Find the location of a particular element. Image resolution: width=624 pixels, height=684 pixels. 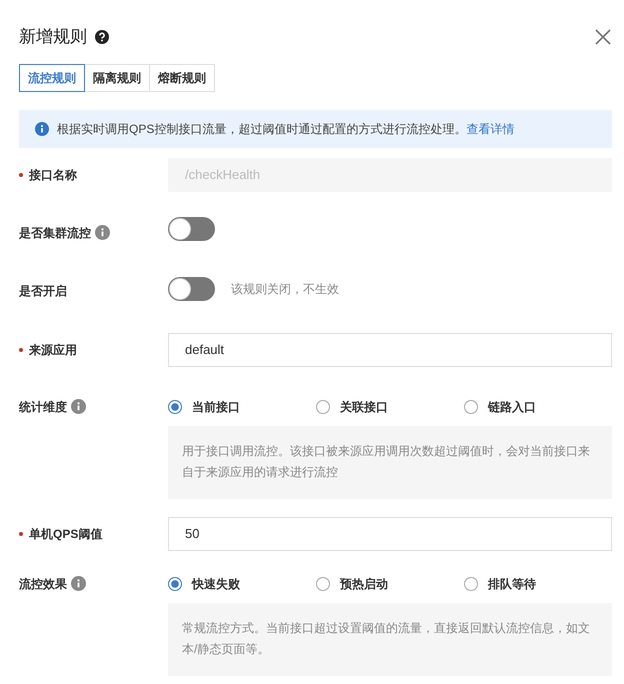

field-label: 单机QPS阈值 is located at coordinates (65, 534).